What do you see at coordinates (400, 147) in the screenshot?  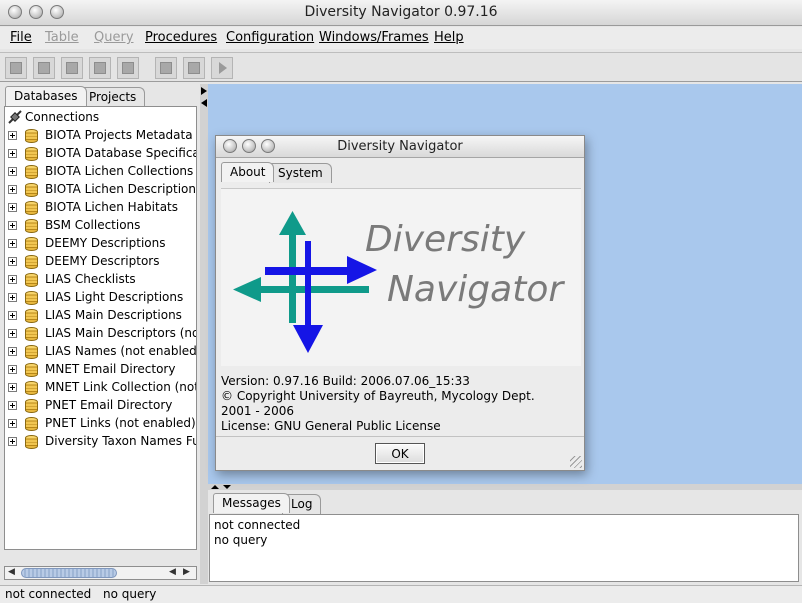 I see `dialog-title-bar: Diversity Navigator` at bounding box center [400, 147].